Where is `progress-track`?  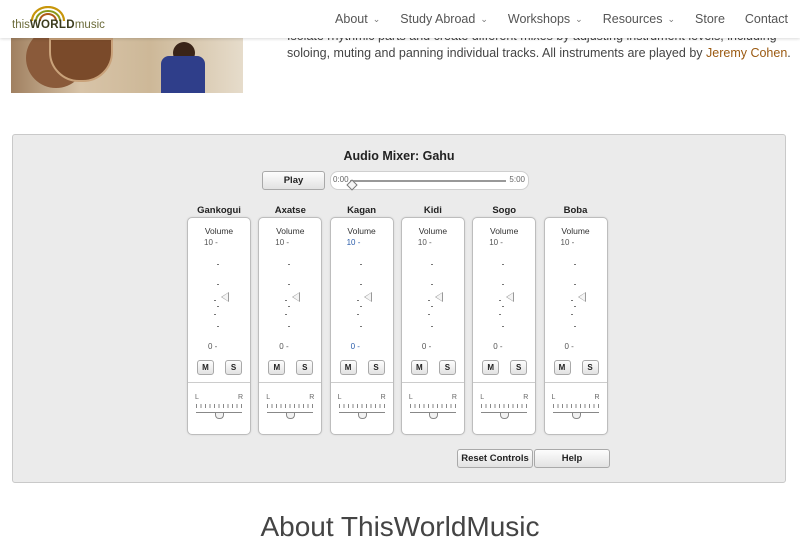 progress-track is located at coordinates (428, 181).